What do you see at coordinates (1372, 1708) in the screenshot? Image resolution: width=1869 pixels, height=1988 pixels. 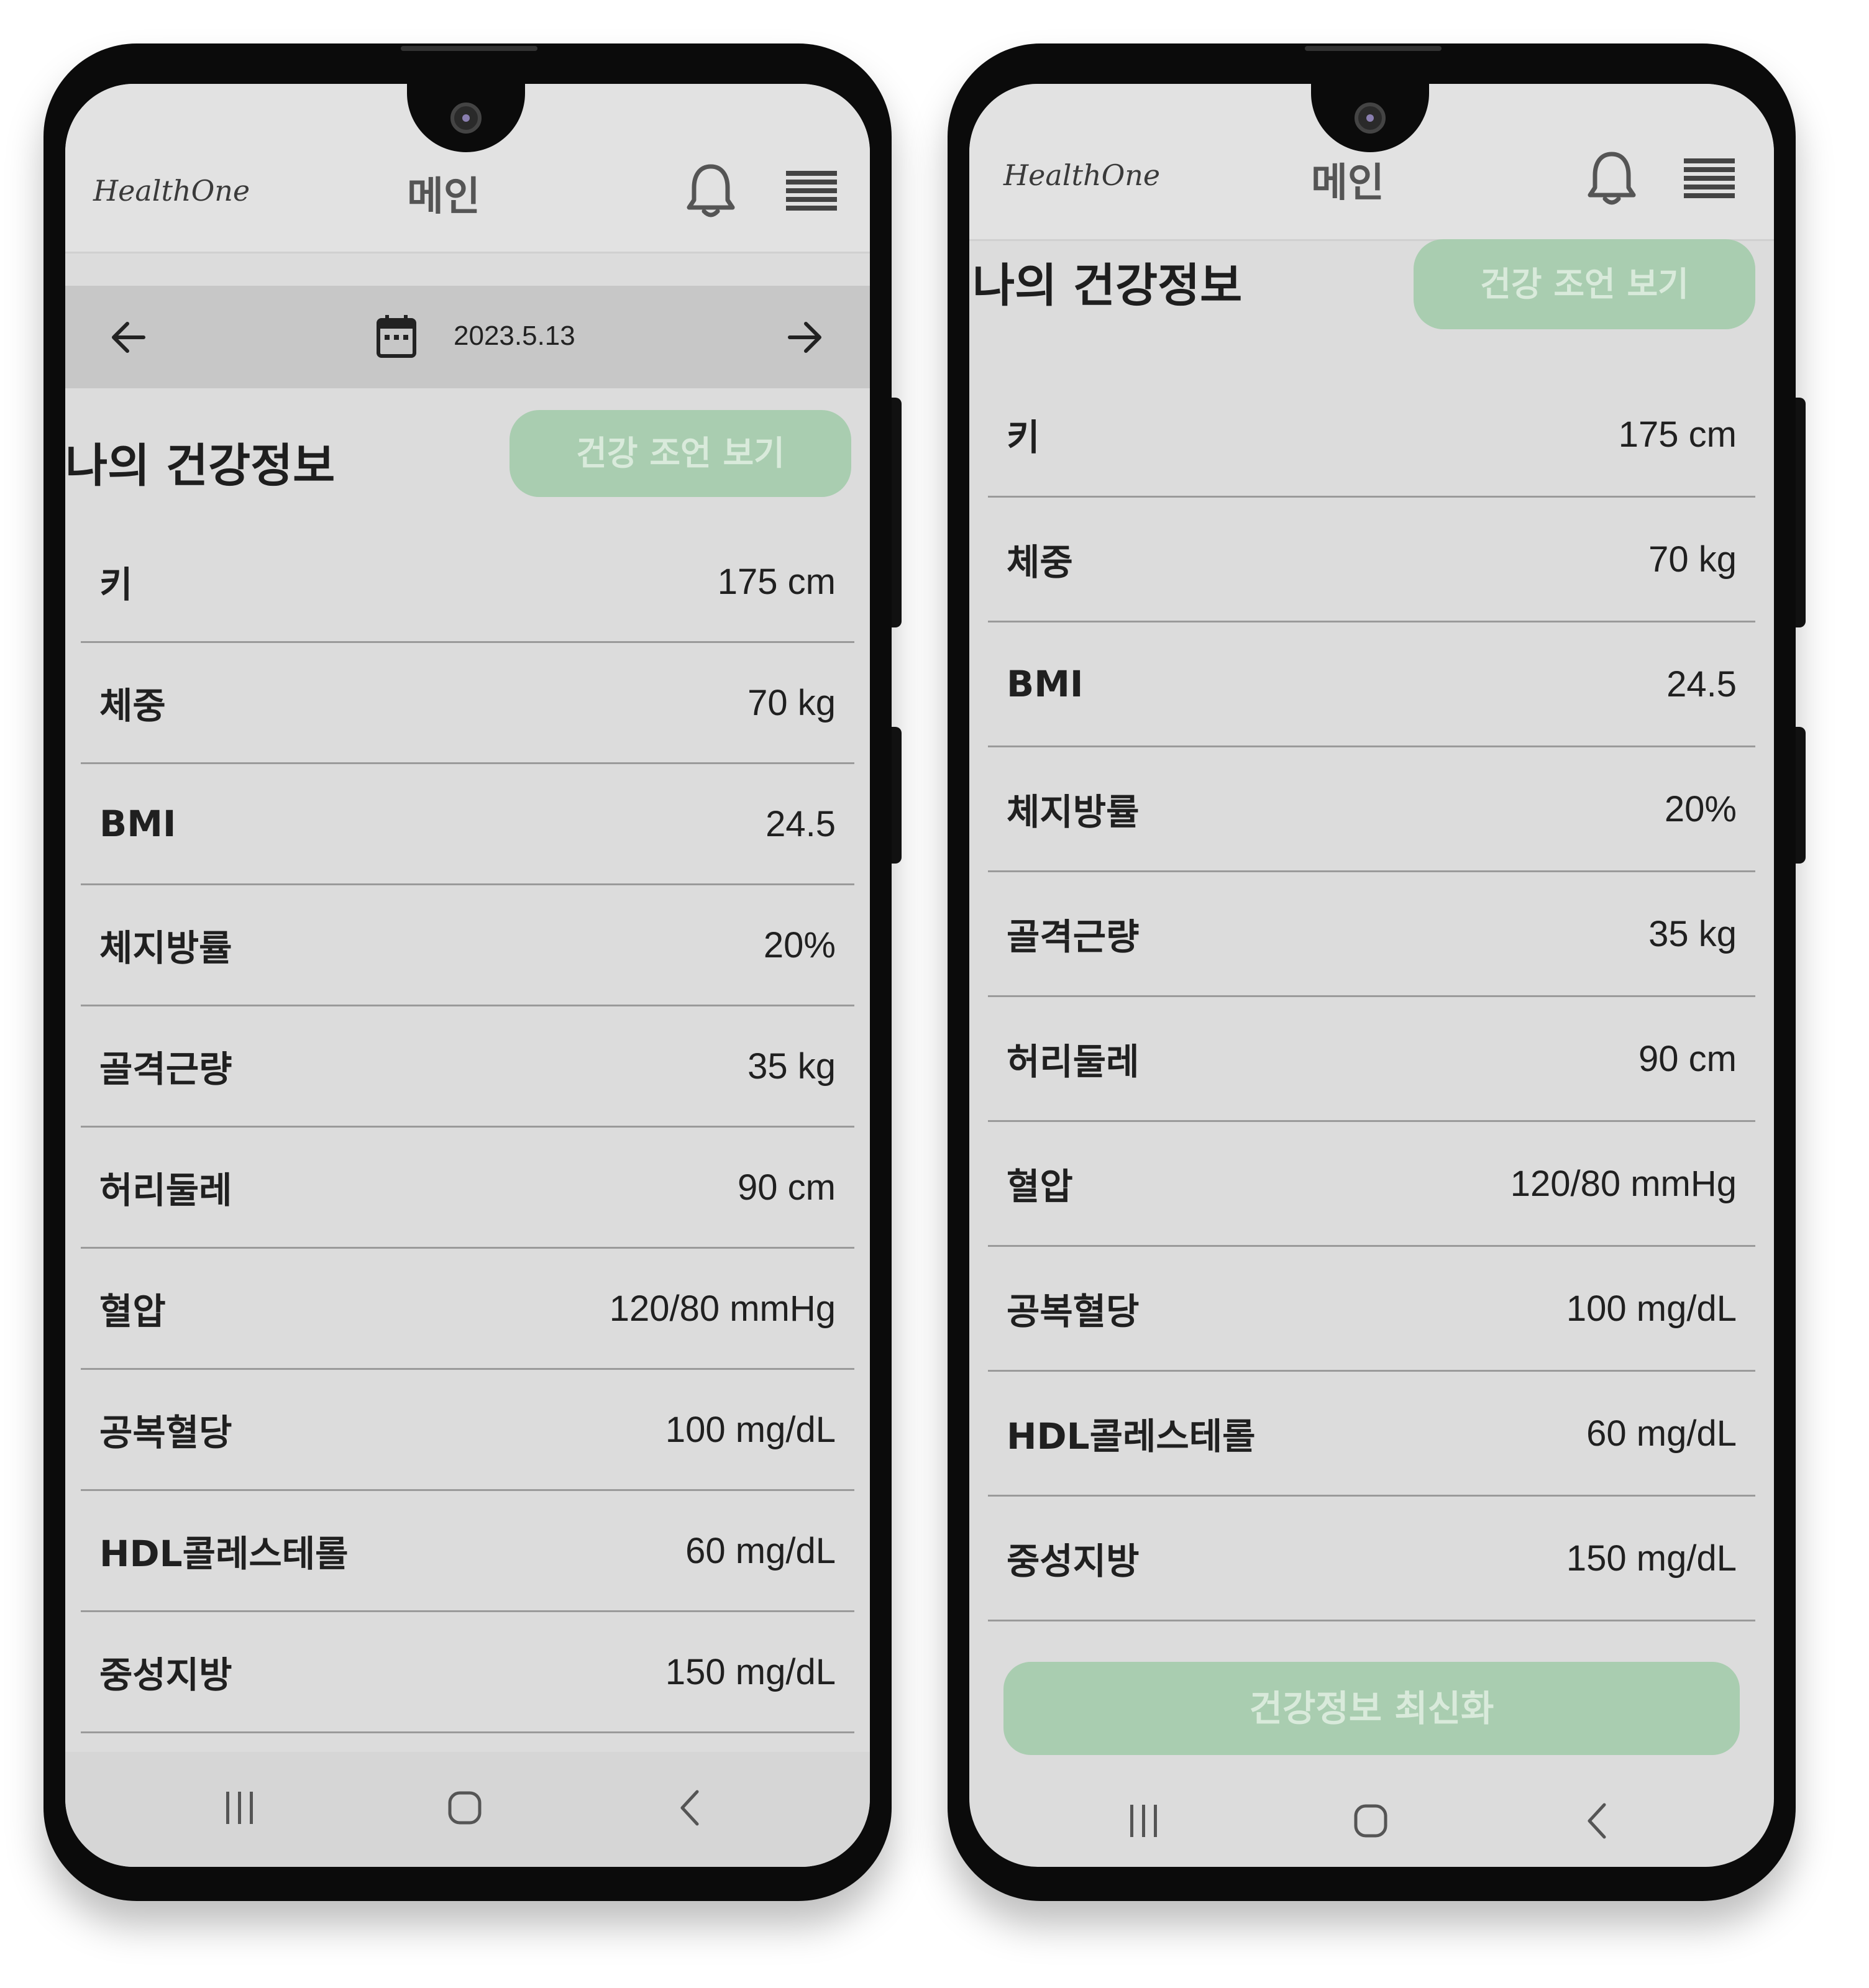 I see `refresh-health-info-button: 건강정보 최신화` at bounding box center [1372, 1708].